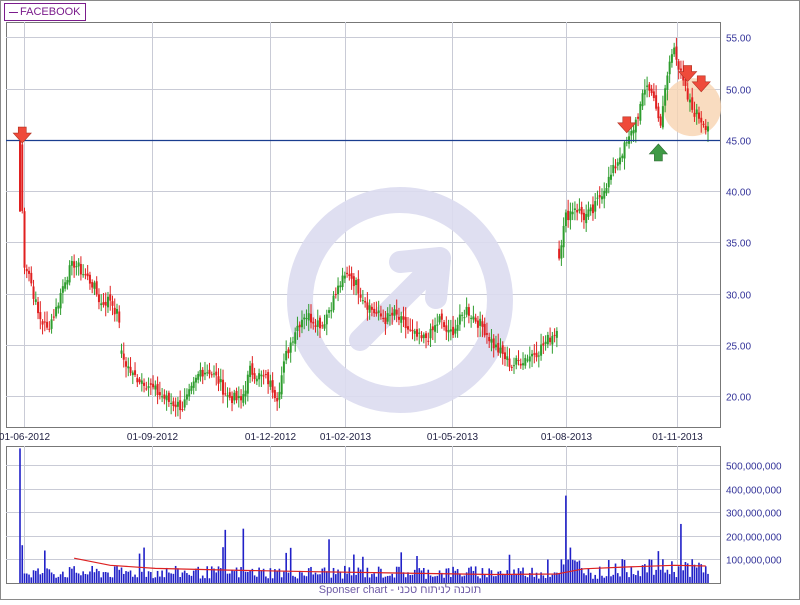  Describe the element at coordinates (738, 142) in the screenshot. I see `price-y-tick-label: 45.00` at that location.